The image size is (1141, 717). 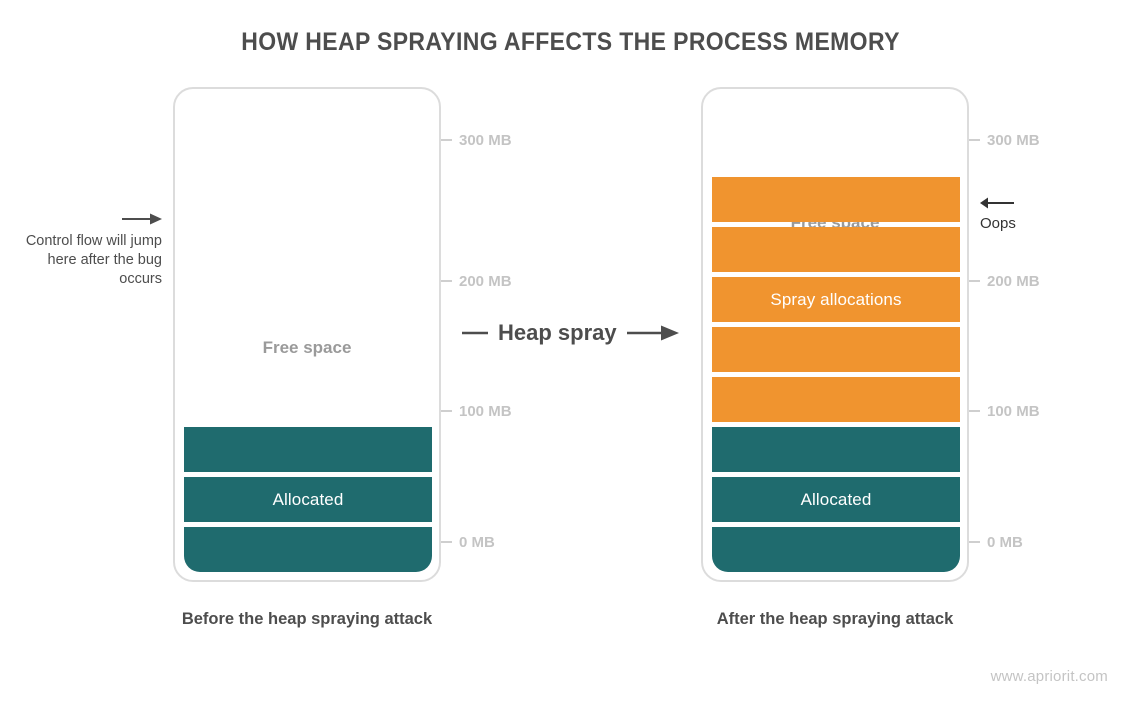 What do you see at coordinates (836, 374) in the screenshot?
I see `memory-blocks-after: Spray allocations Allocated` at bounding box center [836, 374].